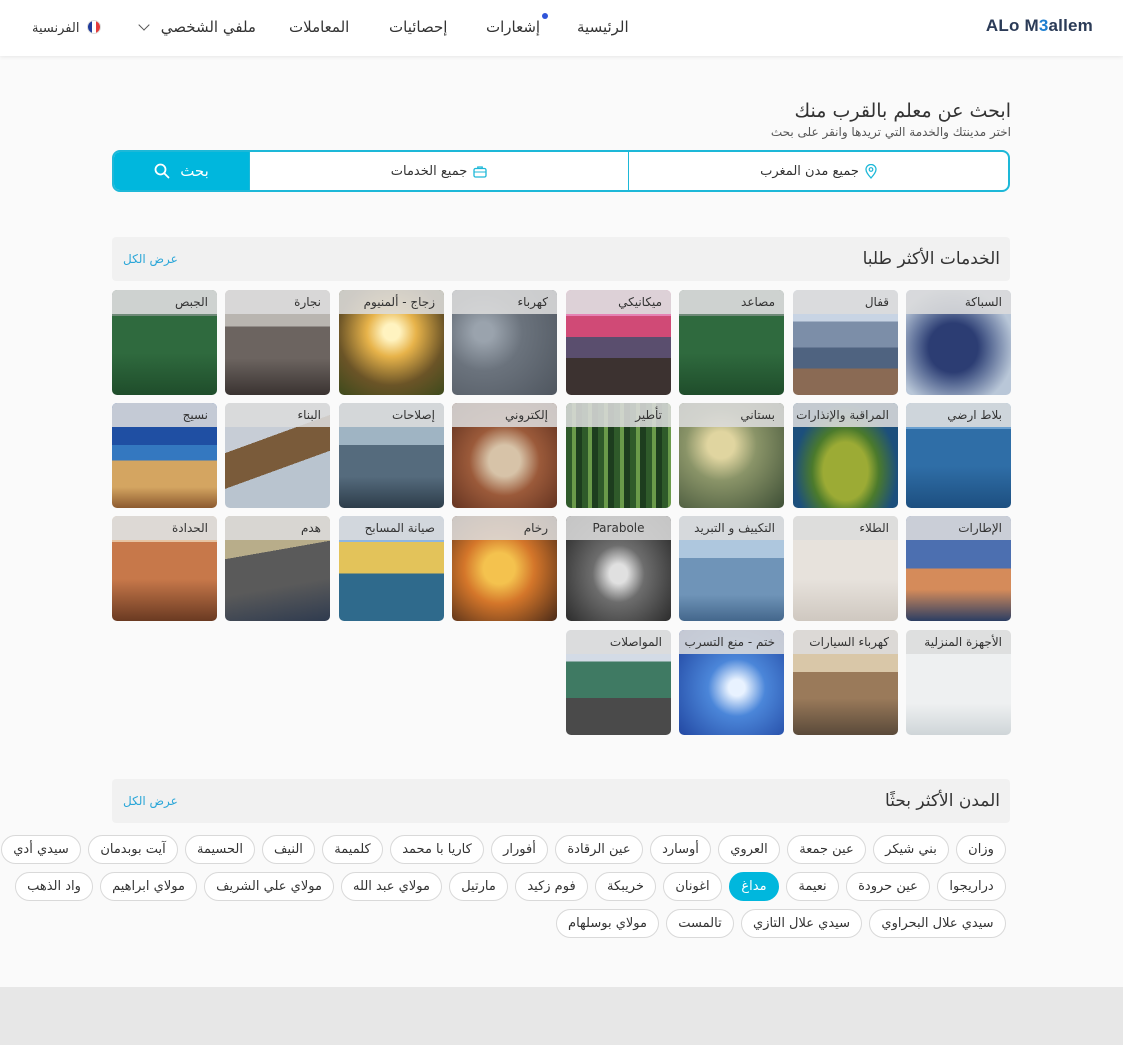 The image size is (1123, 1045). Describe the element at coordinates (958, 415) in the screenshot. I see `service-tile-label: بلاط ارضي` at that location.